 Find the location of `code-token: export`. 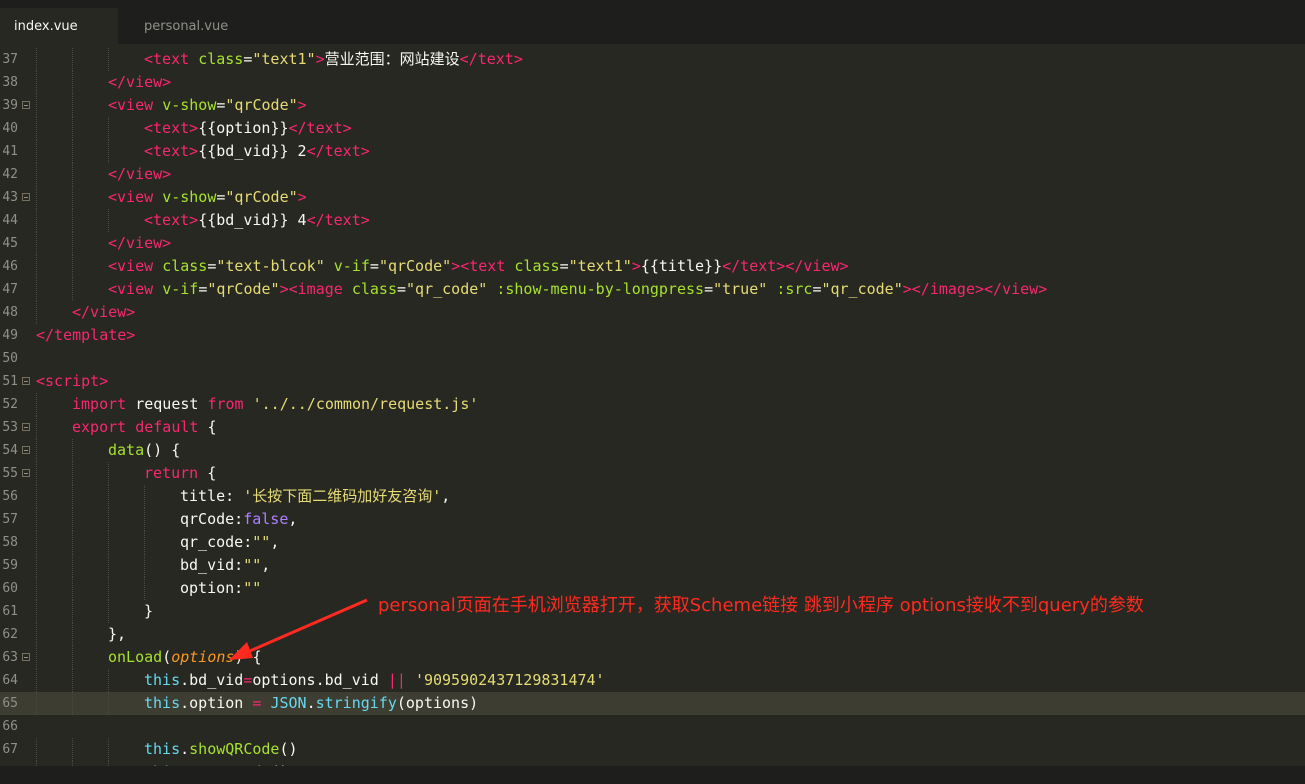

code-token: export is located at coordinates (99, 427).